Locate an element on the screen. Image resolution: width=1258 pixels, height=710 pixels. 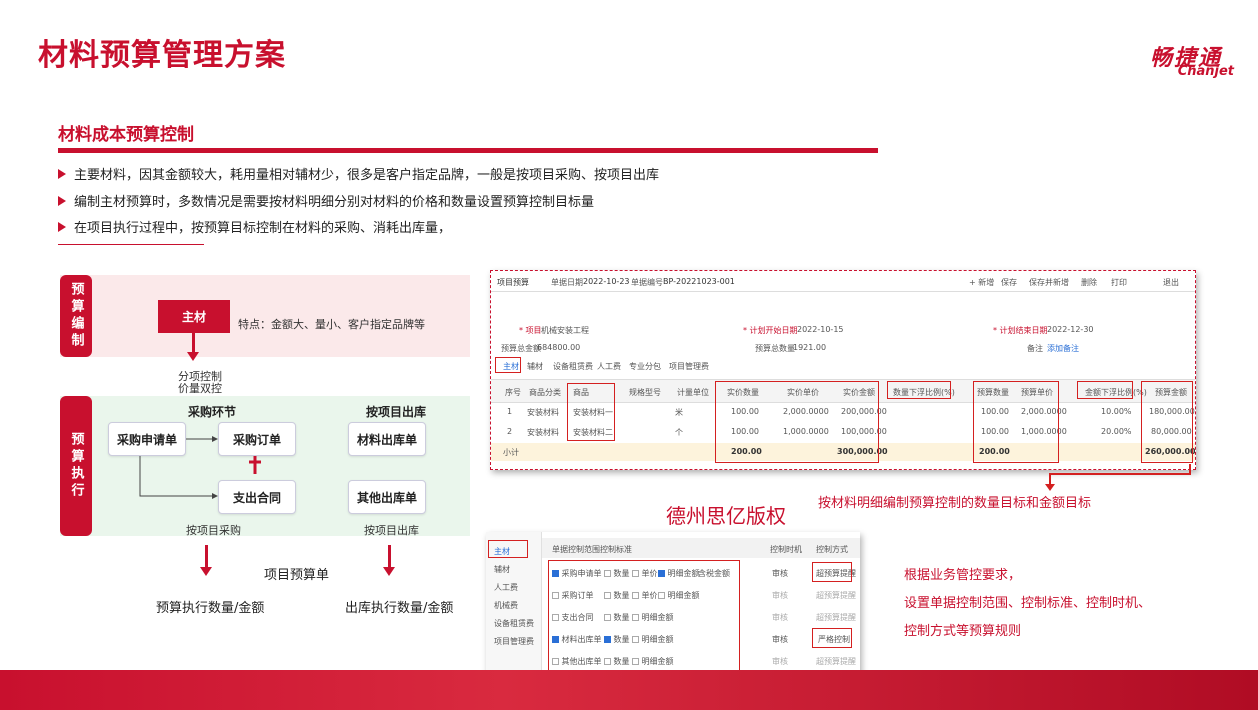
flow-connectors is located at coordinates (200, 467).